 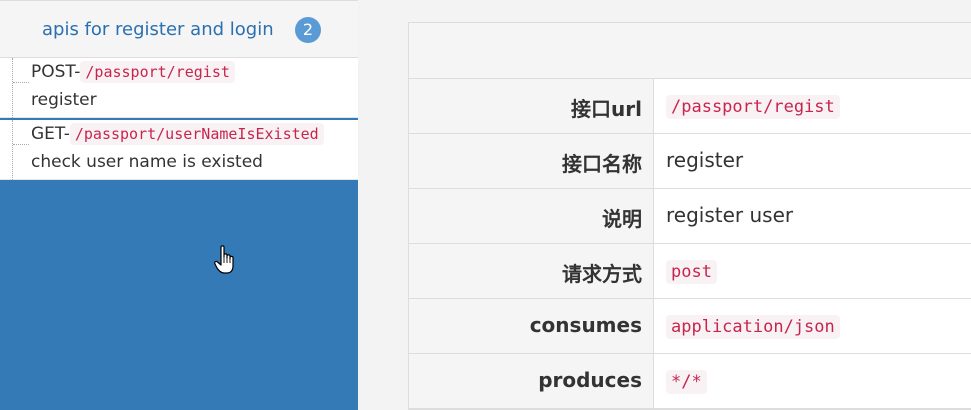 I want to click on table-header, so click(x=690, y=51).